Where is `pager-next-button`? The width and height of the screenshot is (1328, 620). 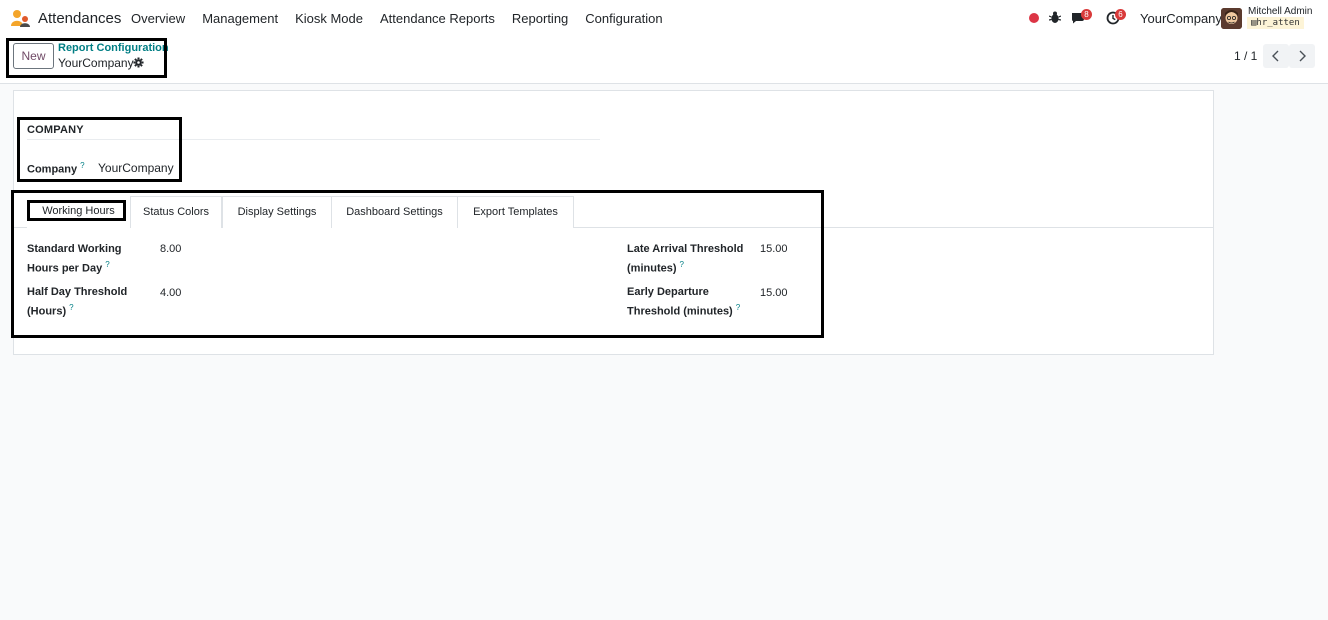 pager-next-button is located at coordinates (1302, 56).